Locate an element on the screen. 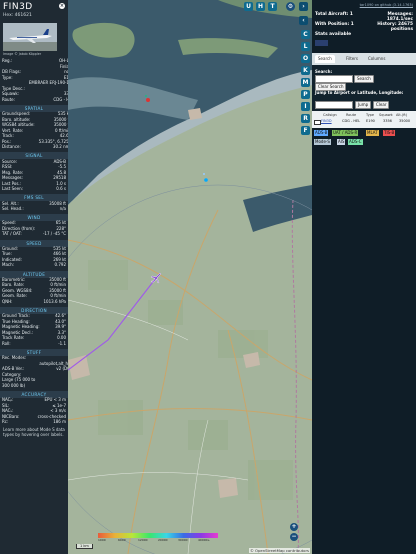 Image resolution: width=416 pixels, height=554 pixels. tab-search: Search is located at coordinates (325, 59).